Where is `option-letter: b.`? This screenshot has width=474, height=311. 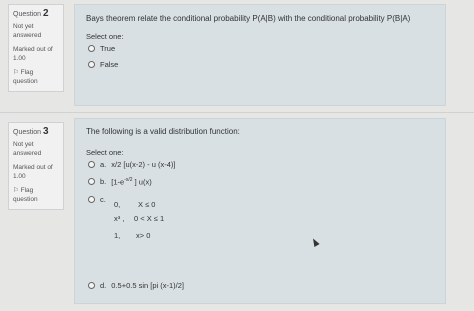 option-letter: b. is located at coordinates (103, 182).